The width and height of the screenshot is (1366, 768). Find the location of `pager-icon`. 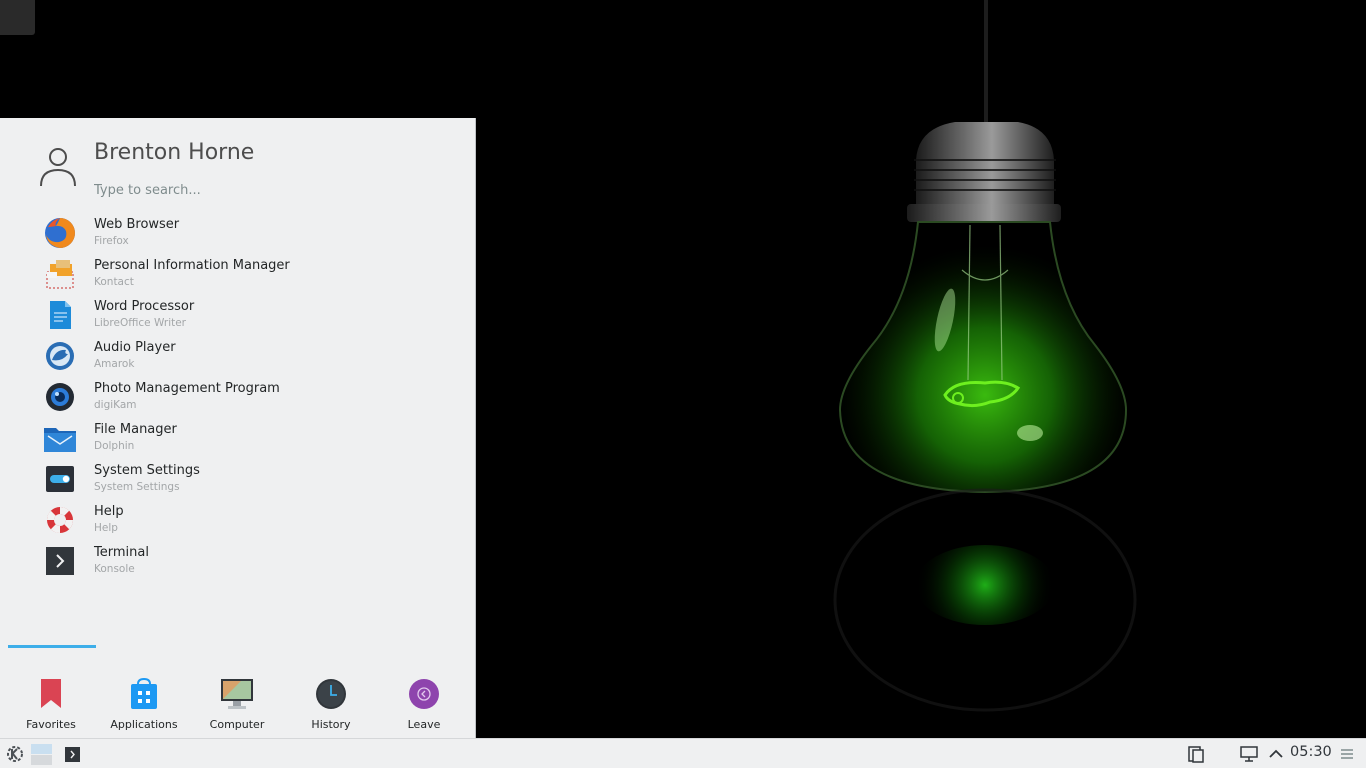

pager-icon is located at coordinates (41, 754).